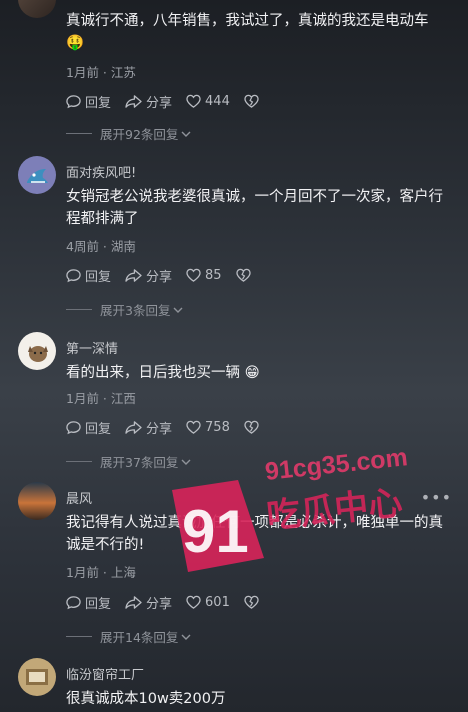 The image size is (468, 712). What do you see at coordinates (146, 699) in the screenshot?
I see `comment-text: 很真诚成本10w卖200万` at bounding box center [146, 699].